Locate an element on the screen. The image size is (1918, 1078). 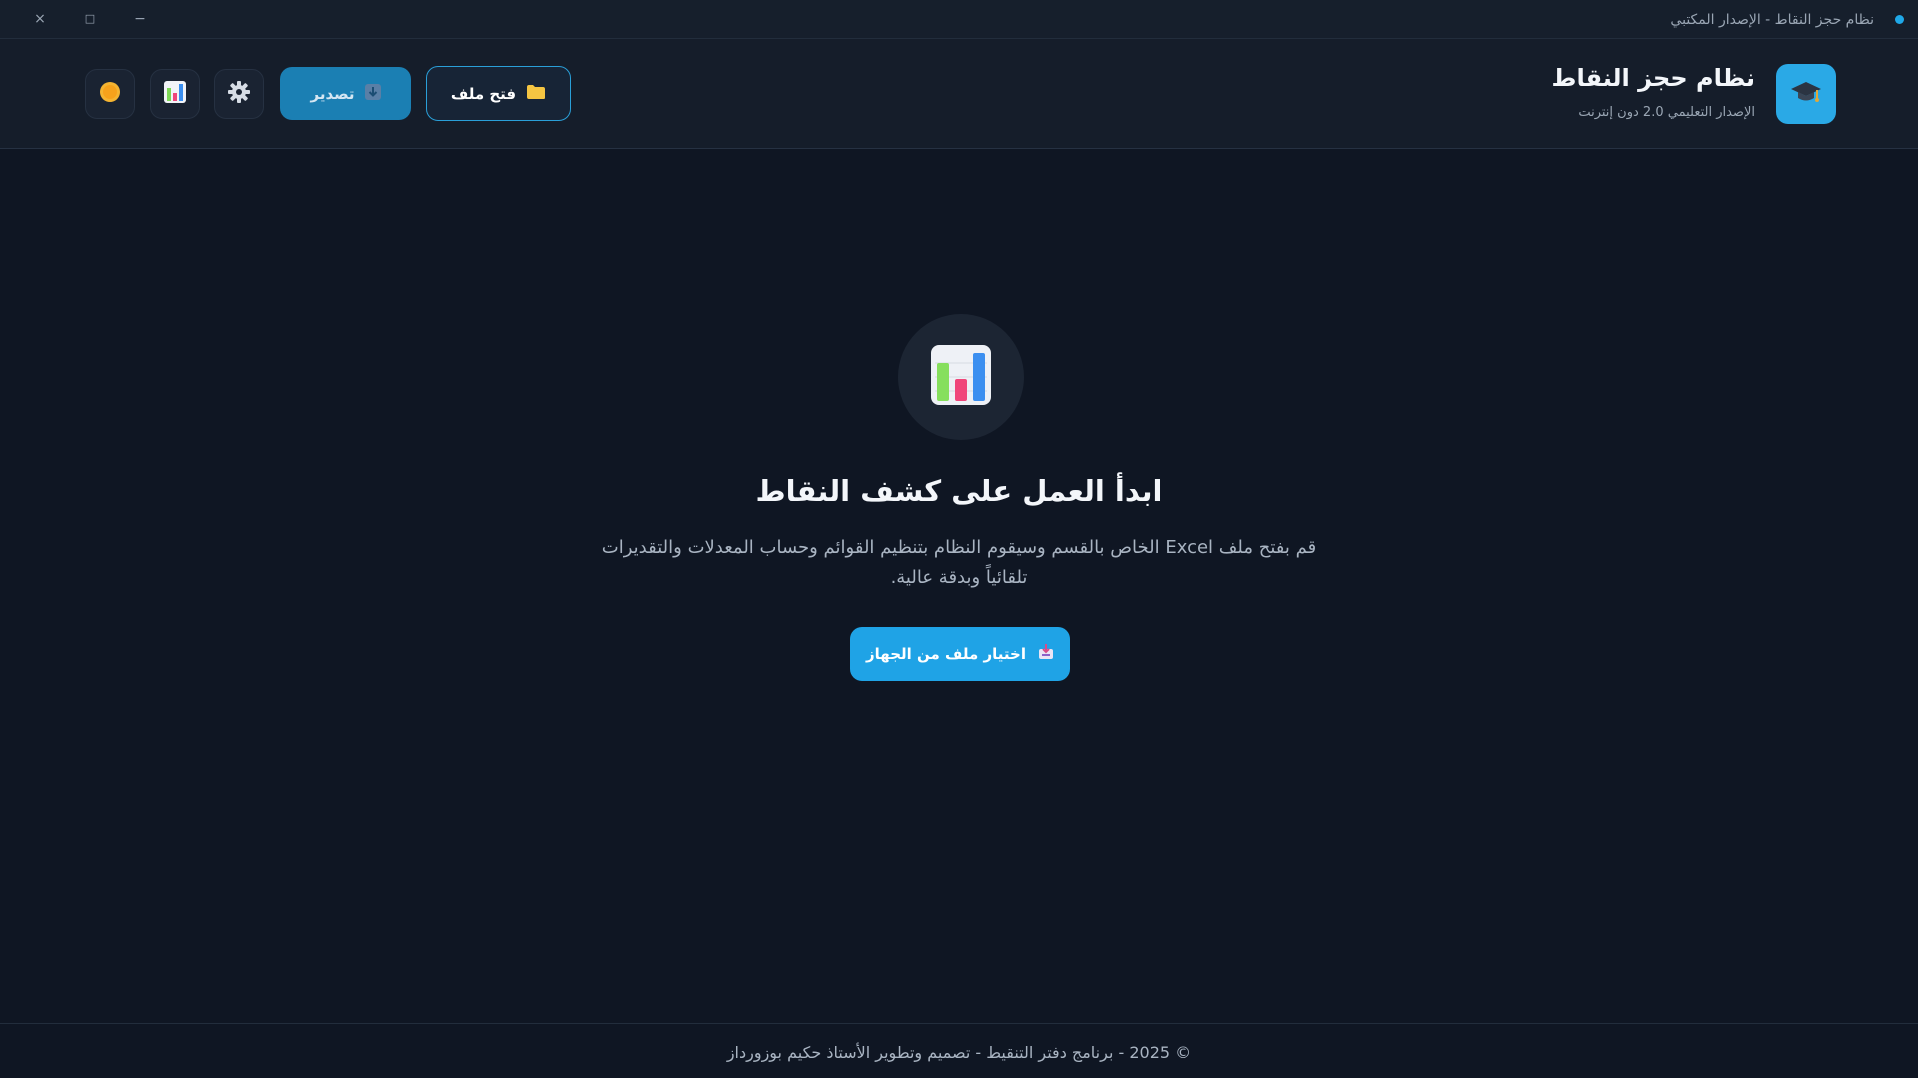
app-logo is located at coordinates (1806, 94).